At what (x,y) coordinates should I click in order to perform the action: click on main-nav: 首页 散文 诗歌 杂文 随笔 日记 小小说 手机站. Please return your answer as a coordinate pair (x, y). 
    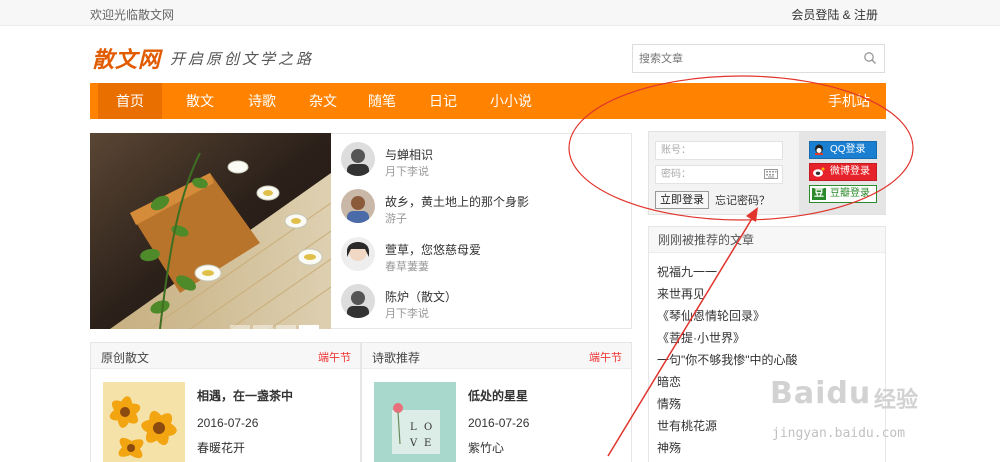
    Looking at the image, I should click on (488, 101).